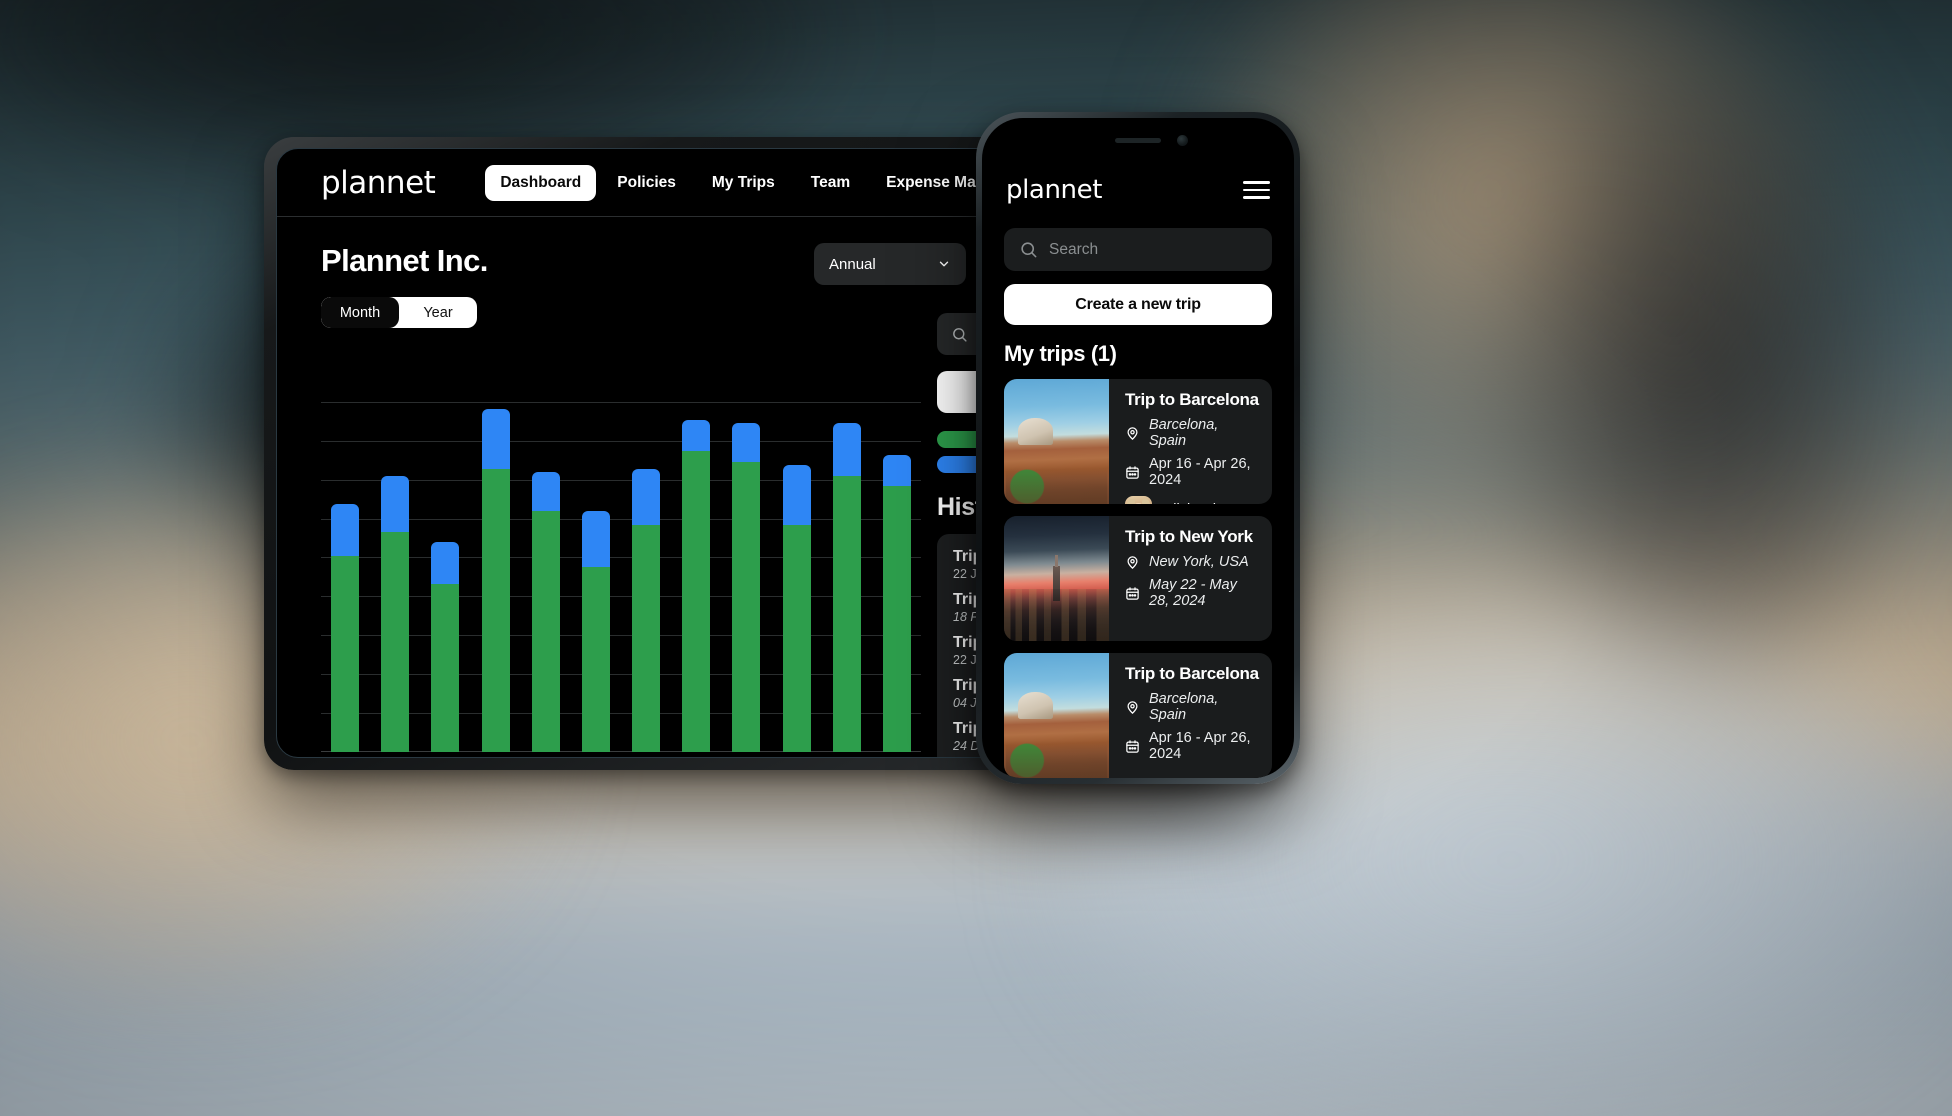  I want to click on chart-bar-jul, so click(646, 577).